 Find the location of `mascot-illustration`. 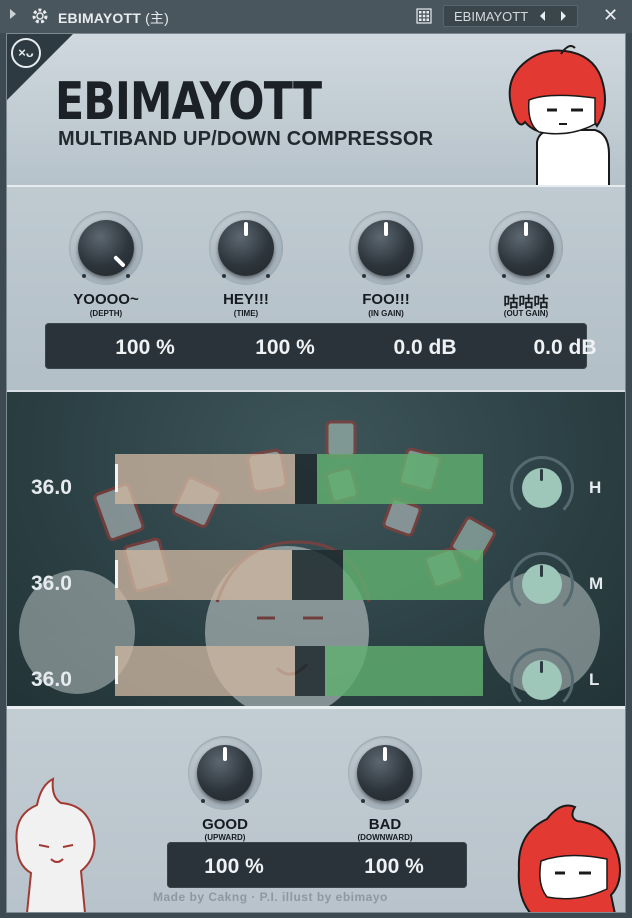

mascot-illustration is located at coordinates (559, 115).